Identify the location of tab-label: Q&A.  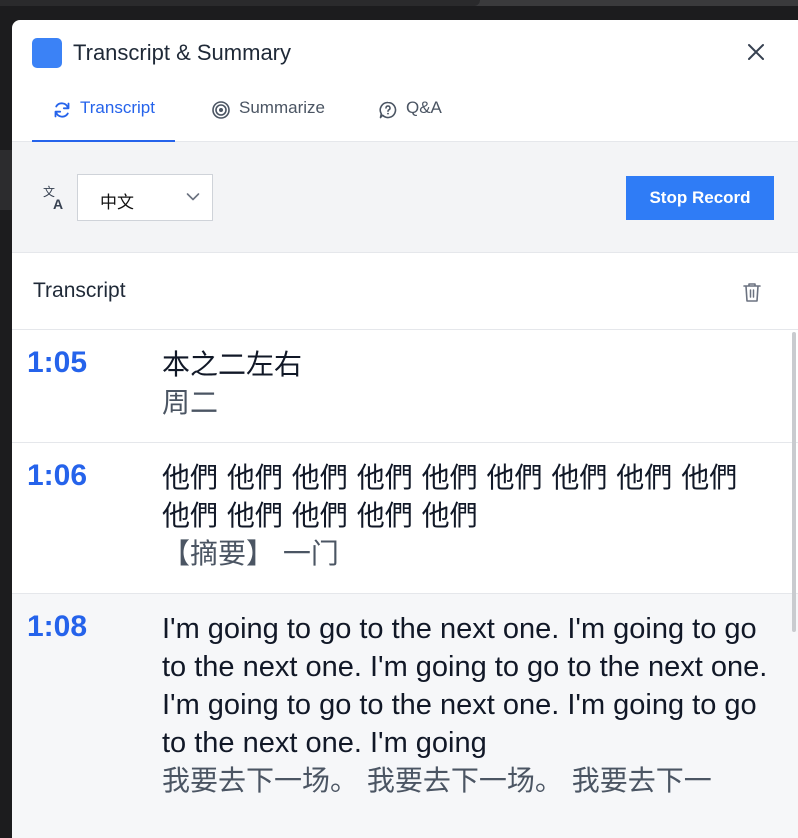
(424, 107).